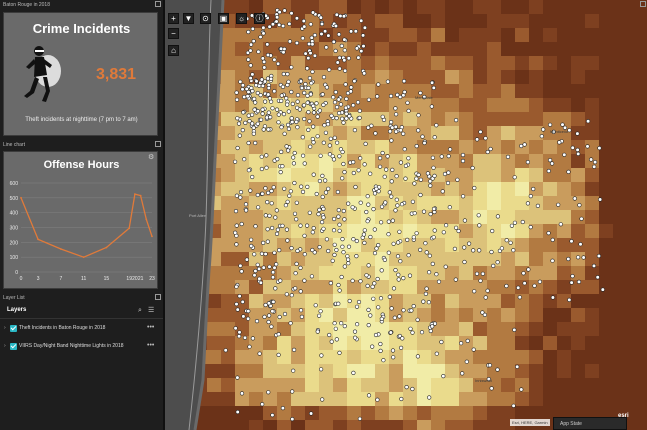 This screenshot has width=647, height=430. I want to click on y-tick-label: 0, so click(16, 273).